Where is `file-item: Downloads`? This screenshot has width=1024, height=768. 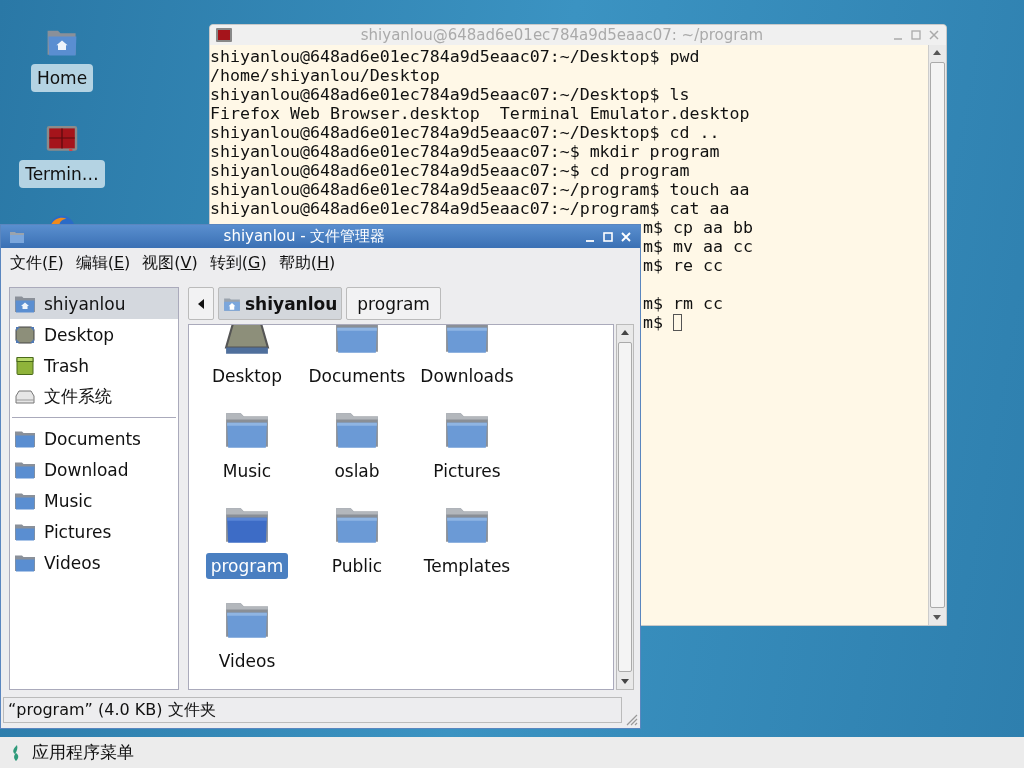 file-item: Downloads is located at coordinates (467, 376).